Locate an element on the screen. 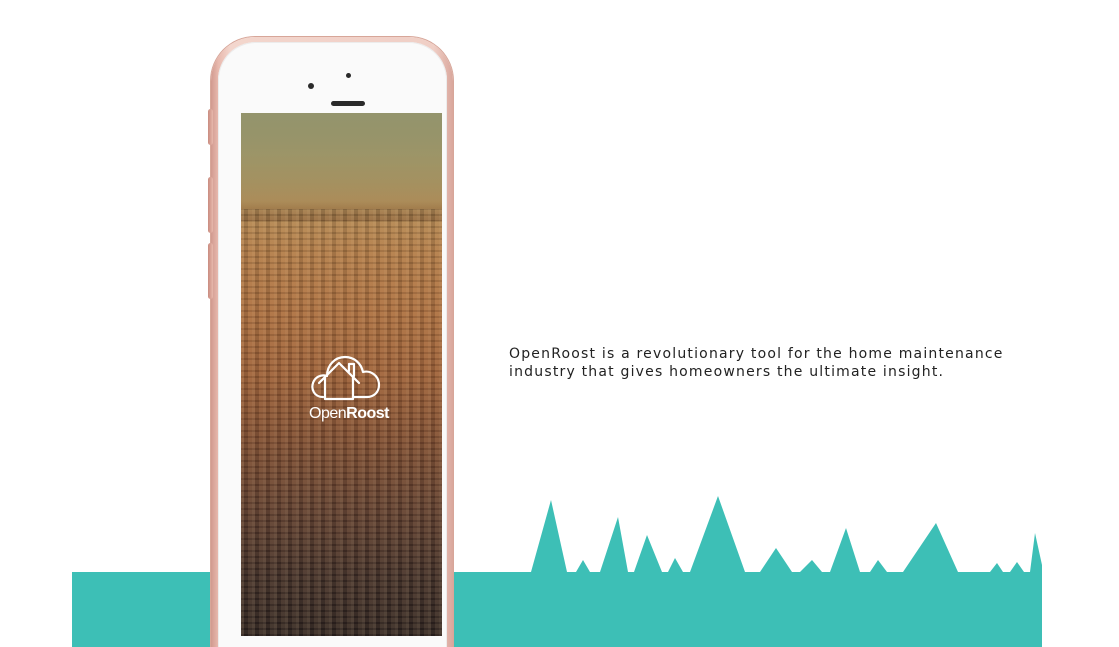 The width and height of the screenshot is (1119, 647). mute-switch is located at coordinates (210, 127).